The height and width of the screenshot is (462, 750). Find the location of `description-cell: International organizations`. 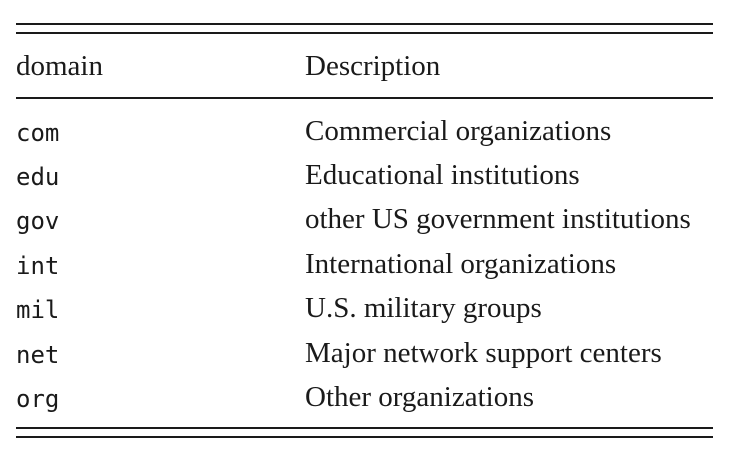

description-cell: International organizations is located at coordinates (461, 264).